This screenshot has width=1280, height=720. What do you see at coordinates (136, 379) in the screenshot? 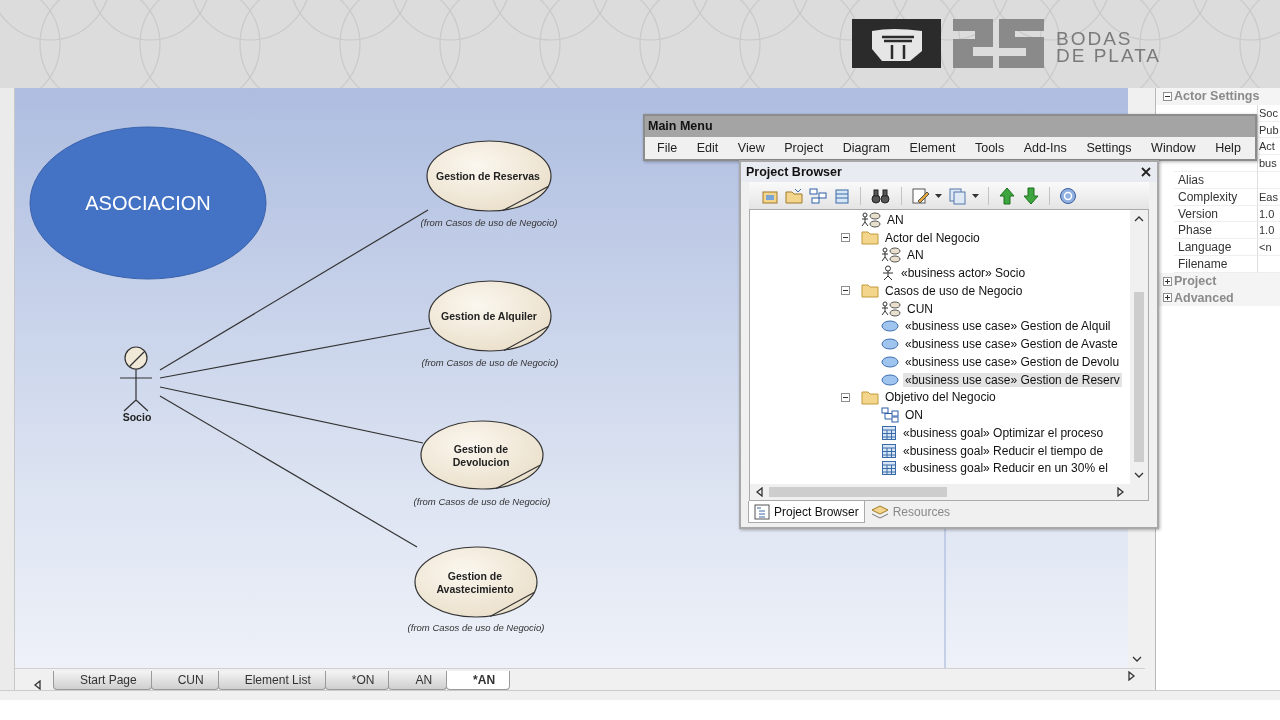
I see `actor-figure` at bounding box center [136, 379].